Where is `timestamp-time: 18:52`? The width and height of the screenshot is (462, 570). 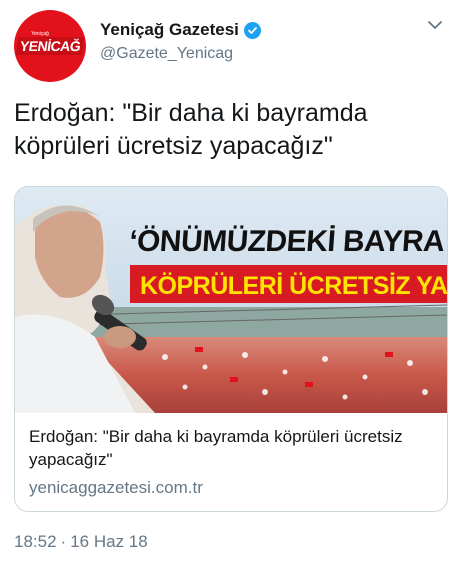 timestamp-time: 18:52 is located at coordinates (35, 541).